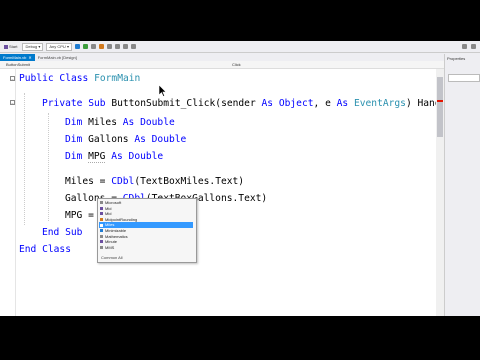 The image size is (480, 360). I want to click on platform-dropdown: Any CPU ▾, so click(59, 46).